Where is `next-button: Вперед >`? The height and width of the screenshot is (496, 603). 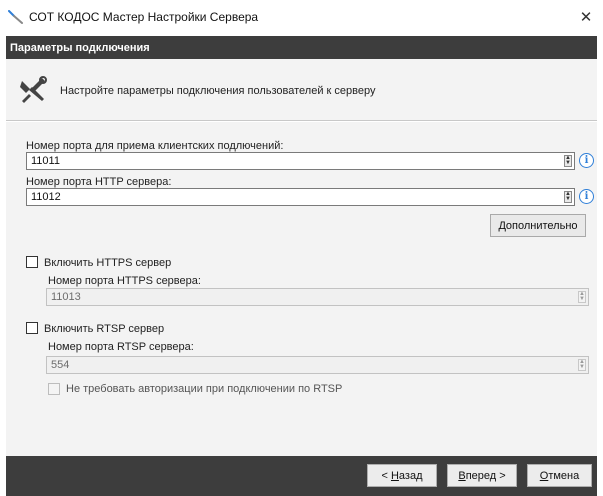
next-button: Вперед > is located at coordinates (482, 475).